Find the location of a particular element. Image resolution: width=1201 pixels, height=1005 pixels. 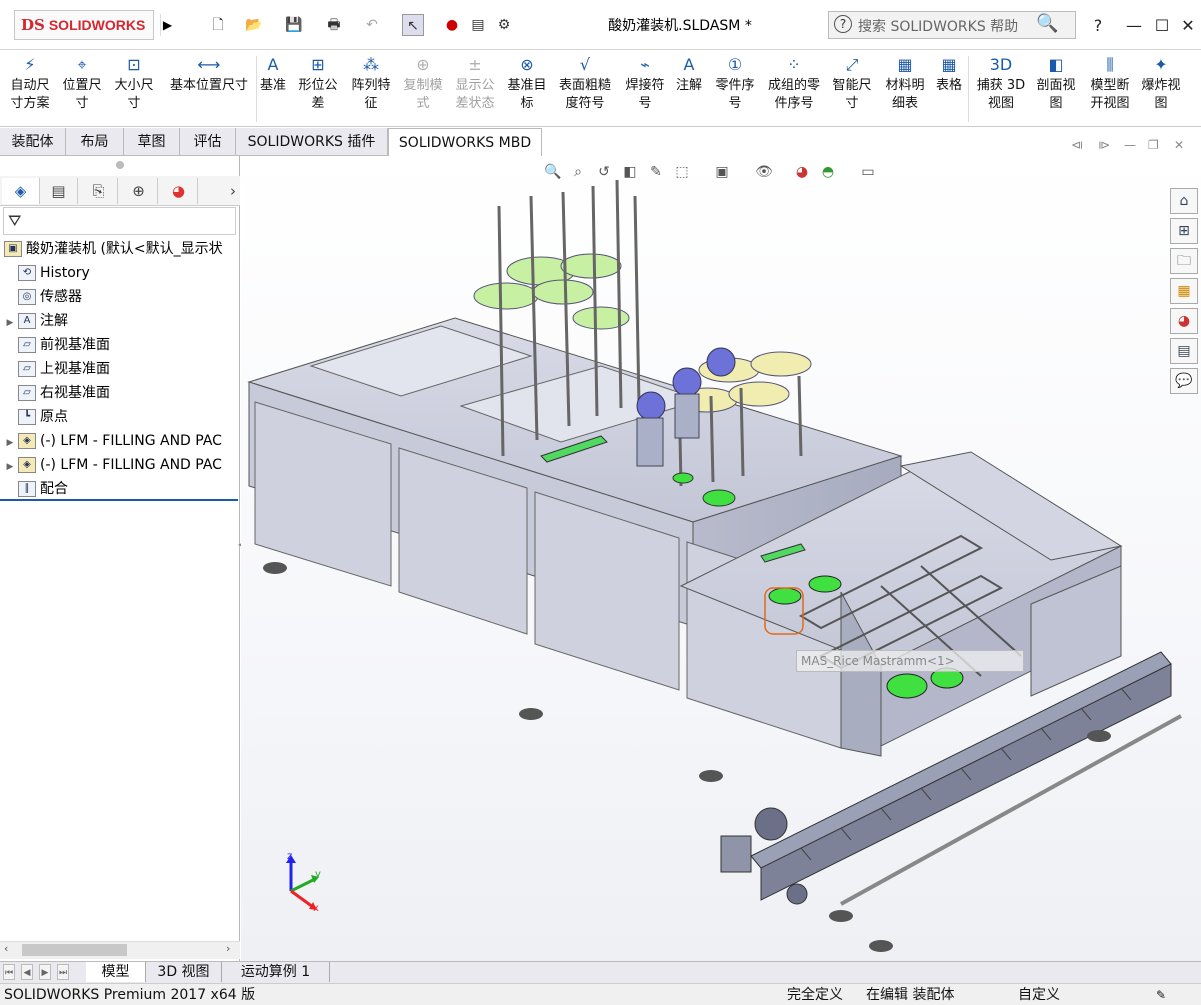

tree-filter-input is located at coordinates (119, 221).